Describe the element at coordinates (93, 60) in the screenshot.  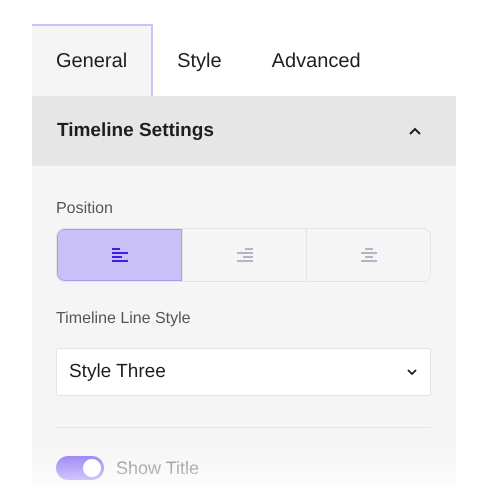
I see `tab: General` at that location.